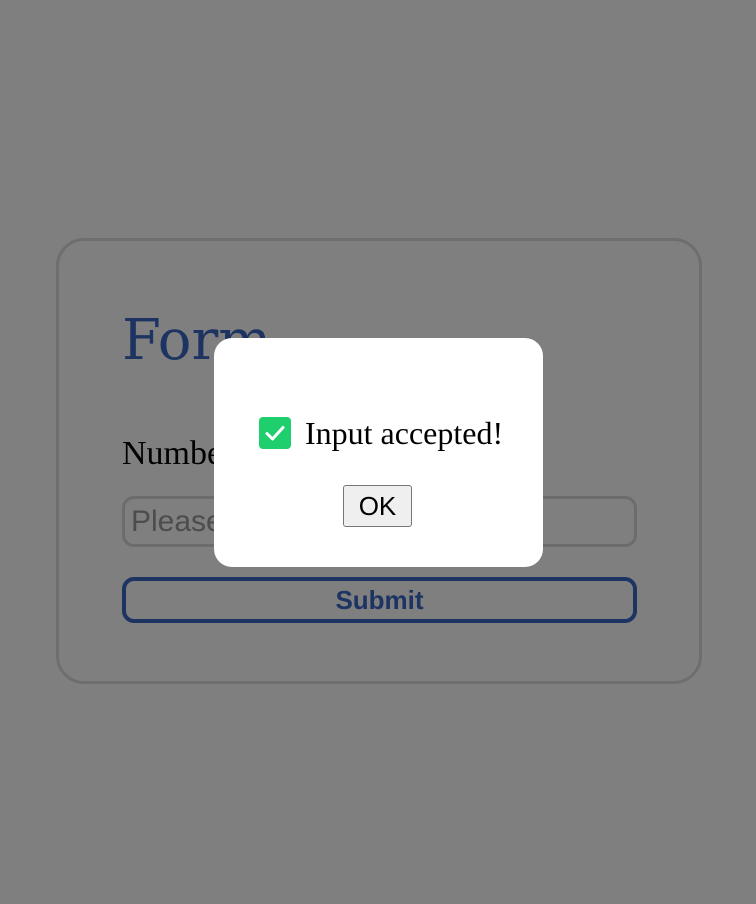 The image size is (756, 904). I want to click on alert-dialog: Input accepted! OK, so click(378, 452).